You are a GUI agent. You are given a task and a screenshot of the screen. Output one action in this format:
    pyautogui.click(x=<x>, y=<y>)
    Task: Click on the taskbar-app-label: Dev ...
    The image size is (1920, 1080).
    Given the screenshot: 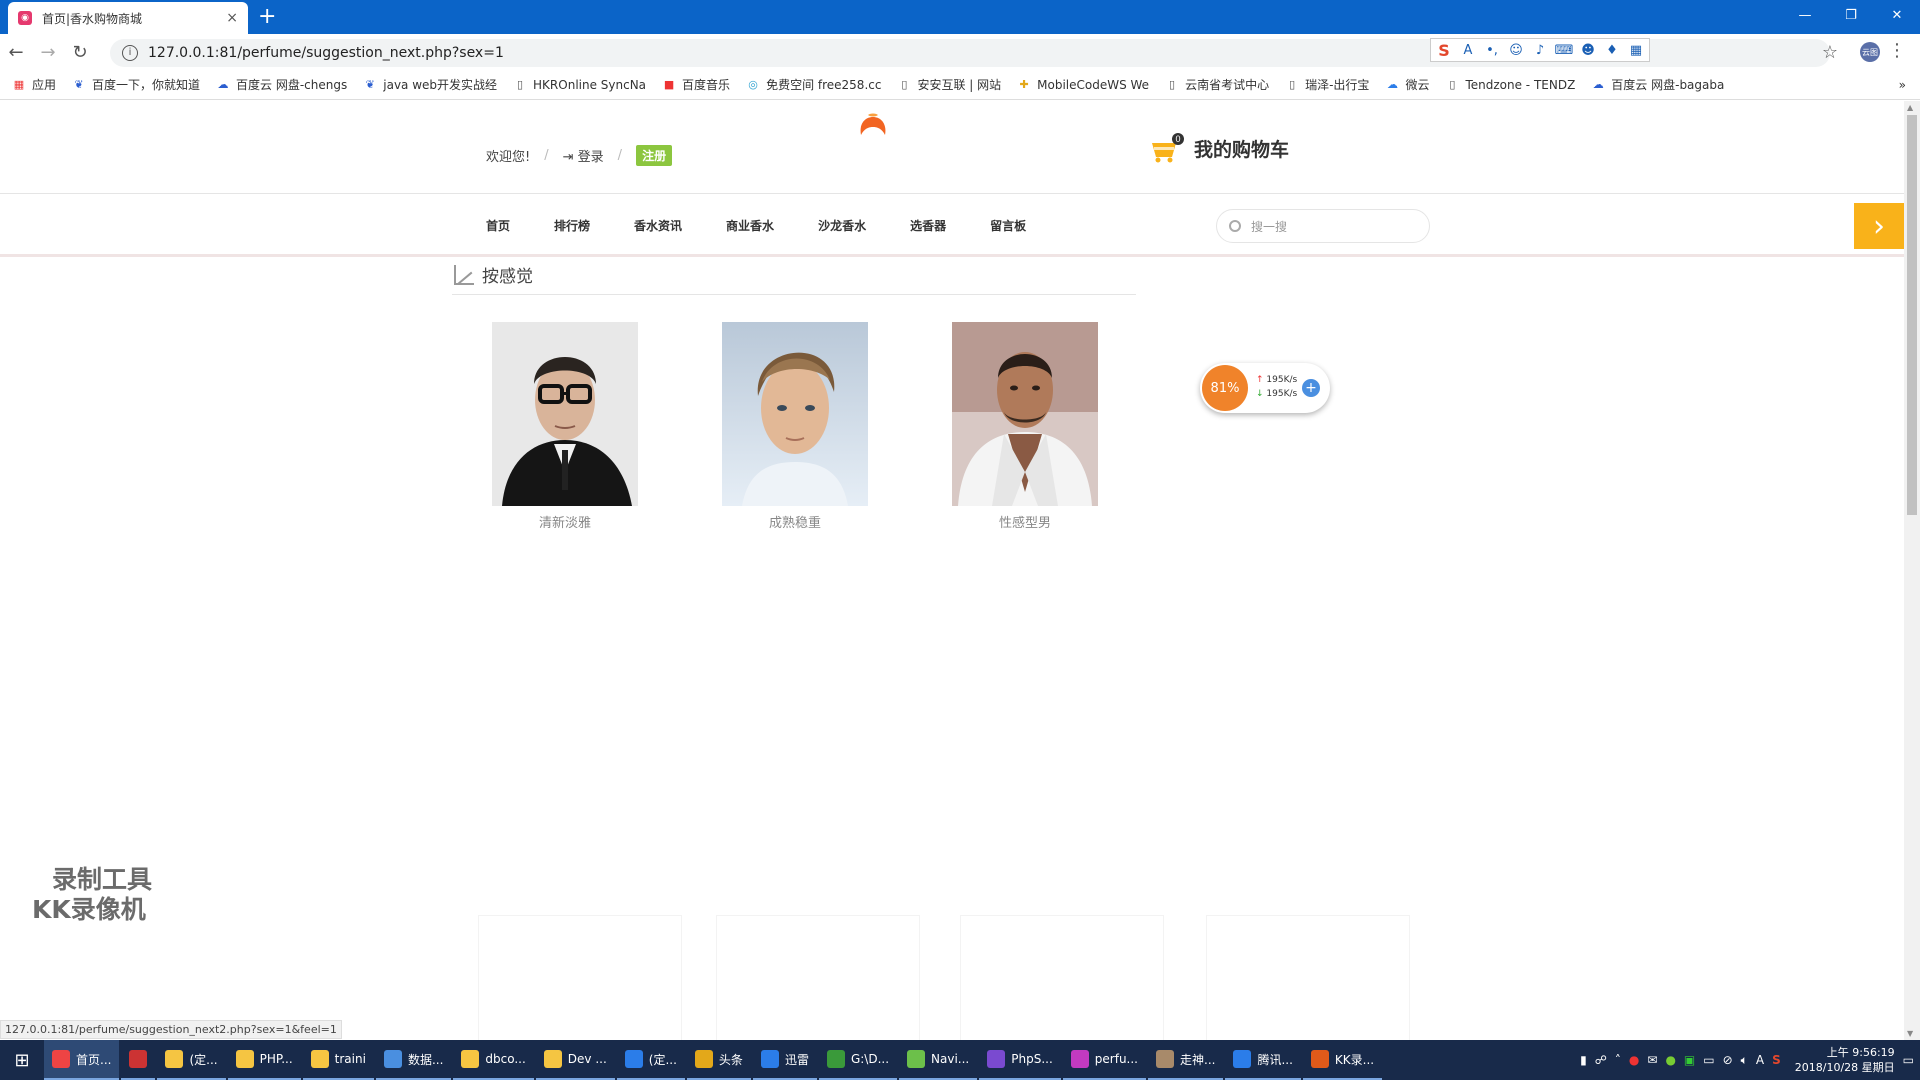 What is the action you would take?
    pyautogui.click(x=587, y=1059)
    